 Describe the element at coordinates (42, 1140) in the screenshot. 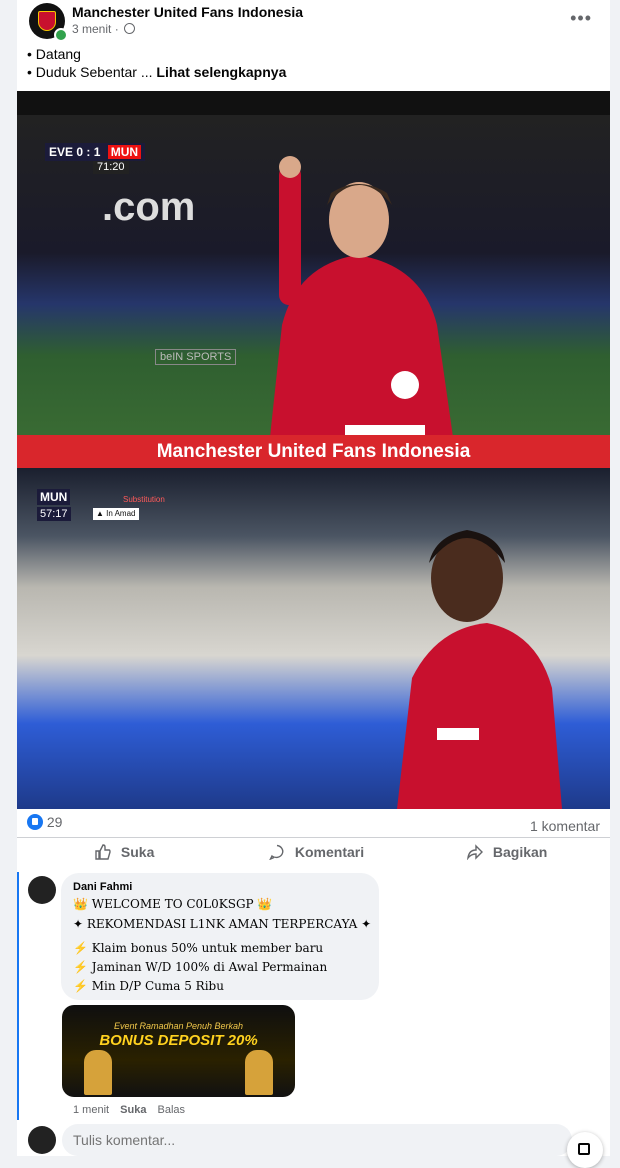

I see `user-avatar` at that location.